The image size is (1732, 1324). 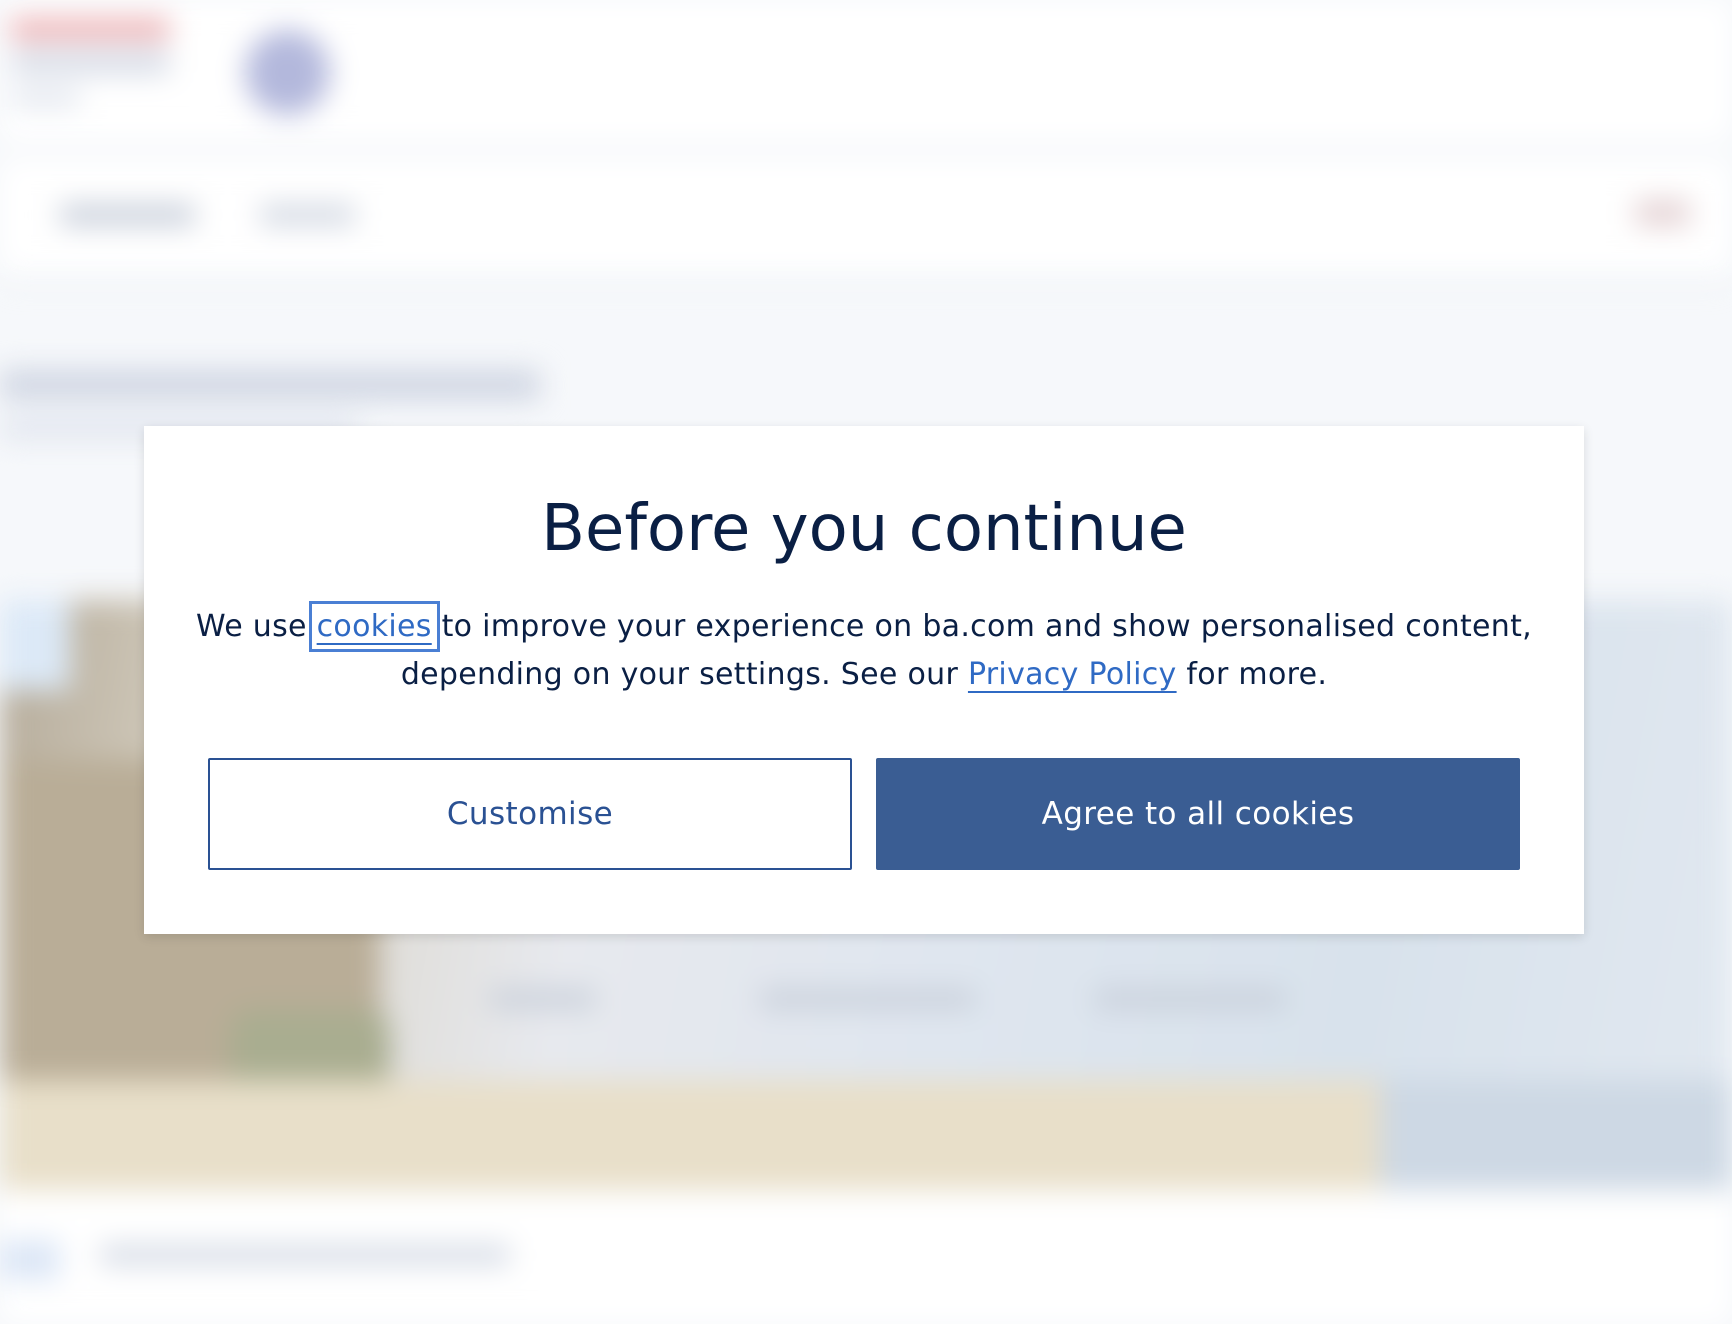 I want to click on background-logo-stripe, so click(x=90, y=29).